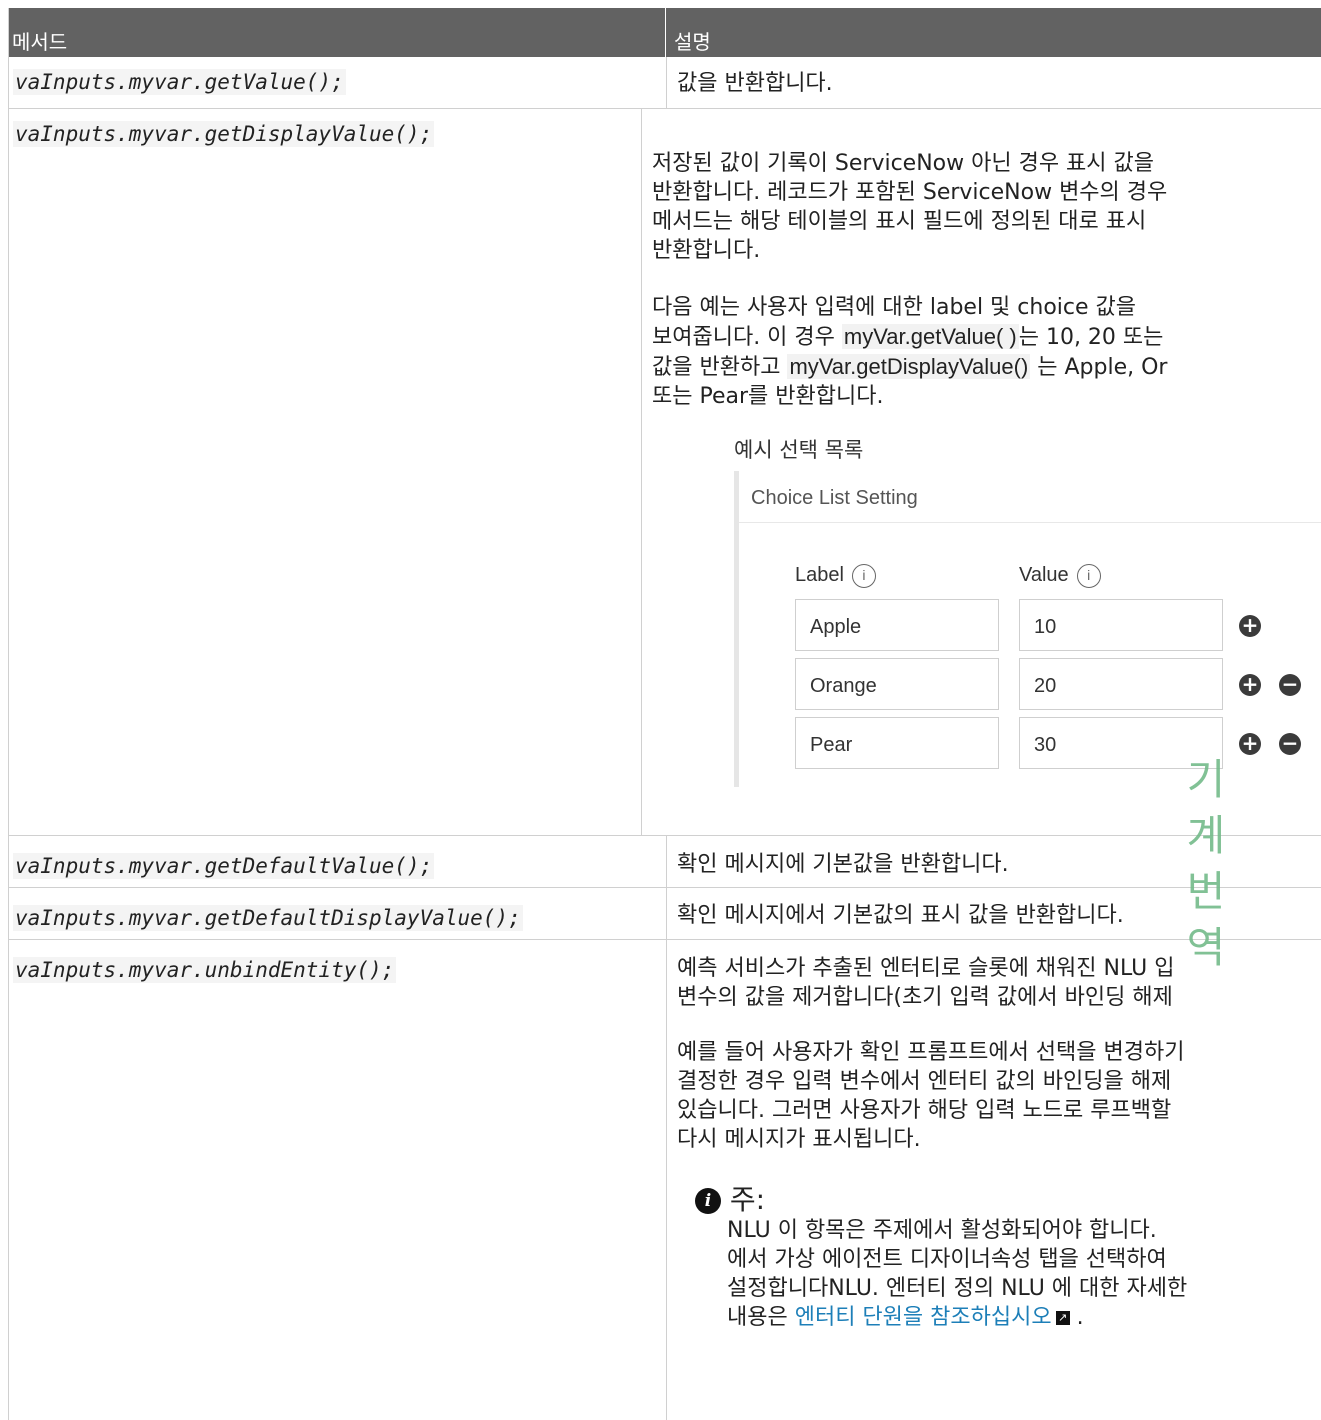 The height and width of the screenshot is (1420, 1321). What do you see at coordinates (843, 864) in the screenshot?
I see `method-description: 확인 메시지에 기본값을 반환합니다.` at bounding box center [843, 864].